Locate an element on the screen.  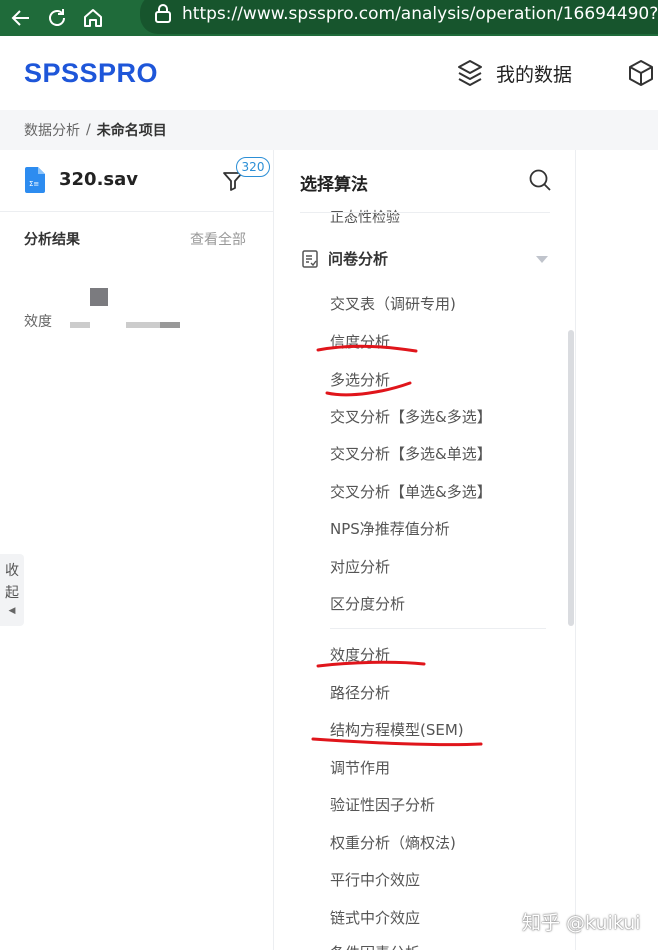
algo-item: 信度分析 is located at coordinates (360, 341).